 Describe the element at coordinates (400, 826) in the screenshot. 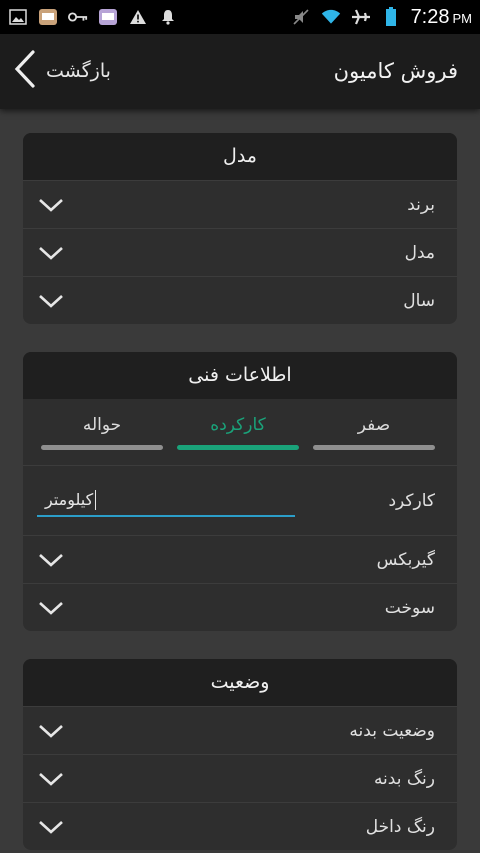

I see `interior-color-label: رنگ داخل` at that location.